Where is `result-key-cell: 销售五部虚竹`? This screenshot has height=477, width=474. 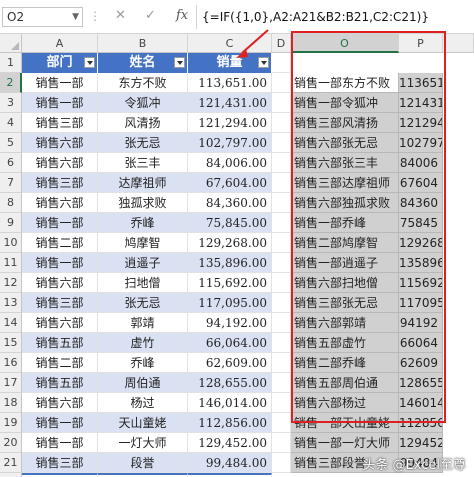
result-key-cell: 销售五部虚竹 is located at coordinates (345, 343).